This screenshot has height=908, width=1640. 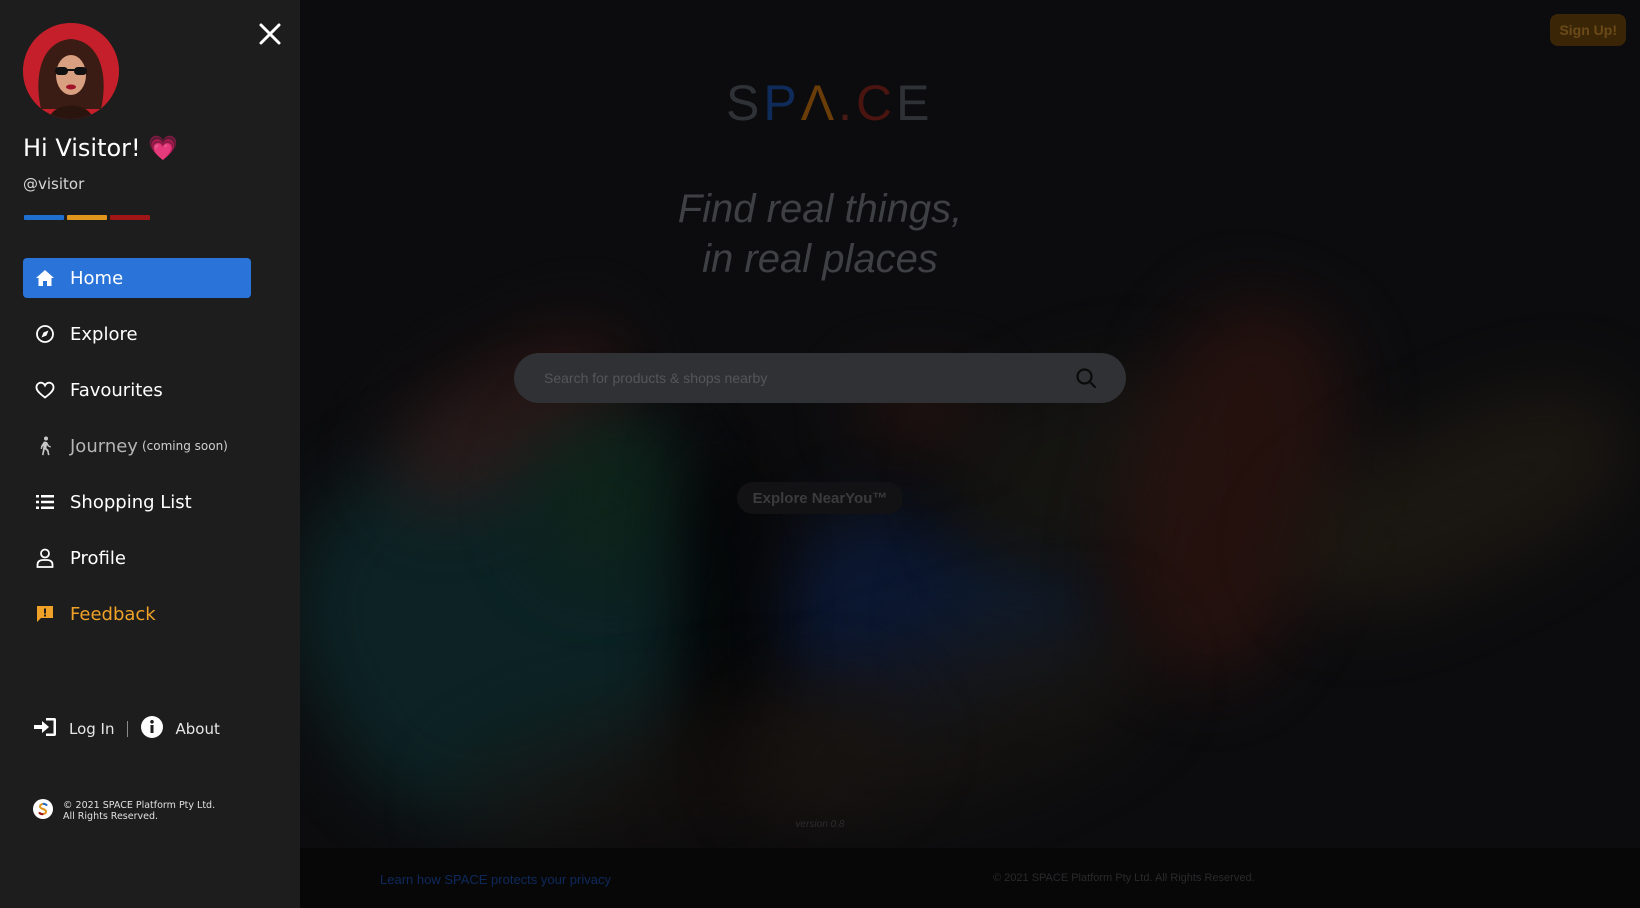 I want to click on search-bar, so click(x=820, y=378).